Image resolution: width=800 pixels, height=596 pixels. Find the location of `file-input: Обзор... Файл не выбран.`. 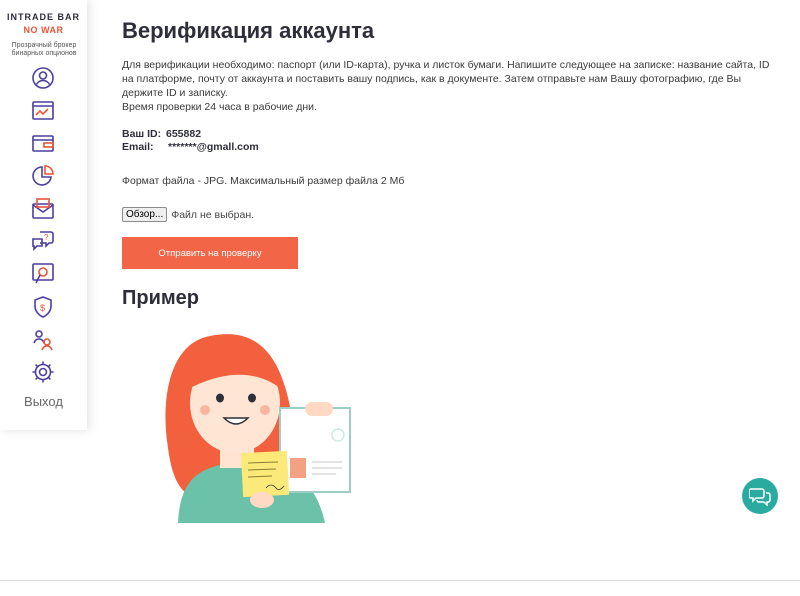

file-input: Обзор... Файл не выбран. is located at coordinates (188, 214).